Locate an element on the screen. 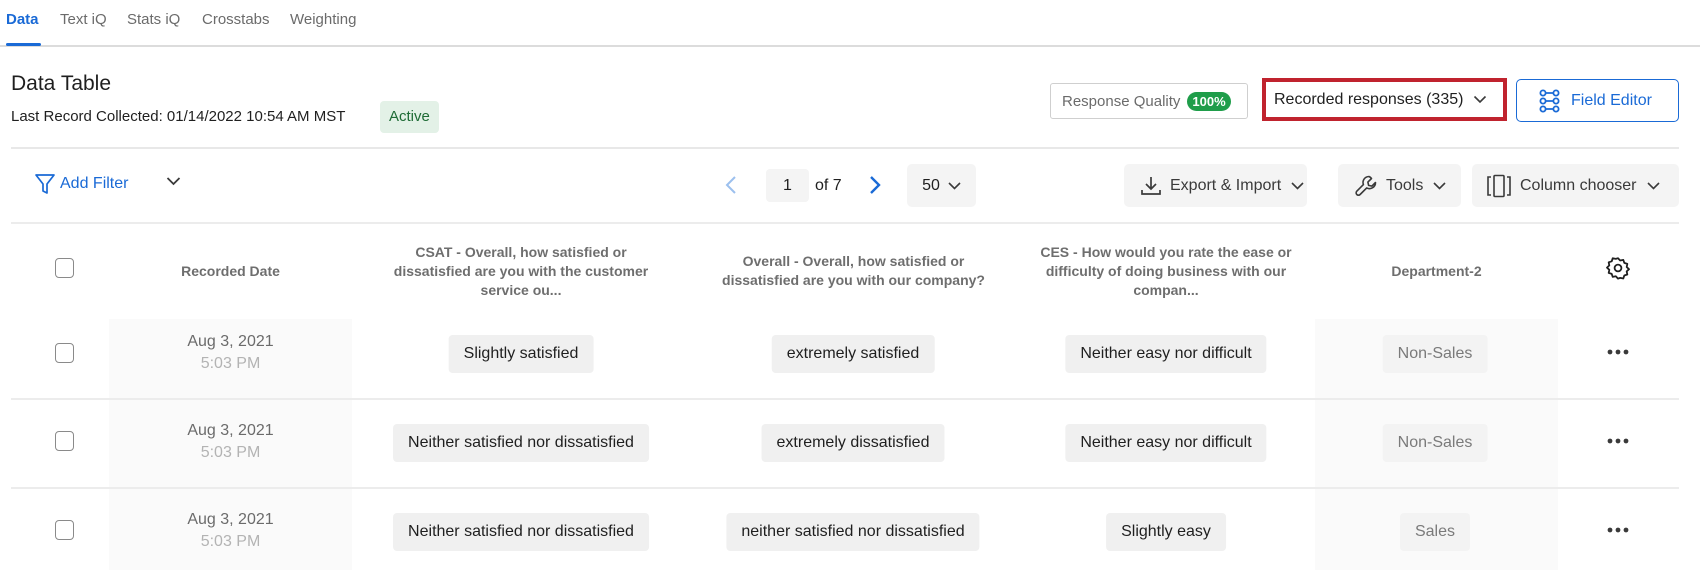 This screenshot has width=1700, height=570. rows-per-page-dropdown: 50 is located at coordinates (941, 185).